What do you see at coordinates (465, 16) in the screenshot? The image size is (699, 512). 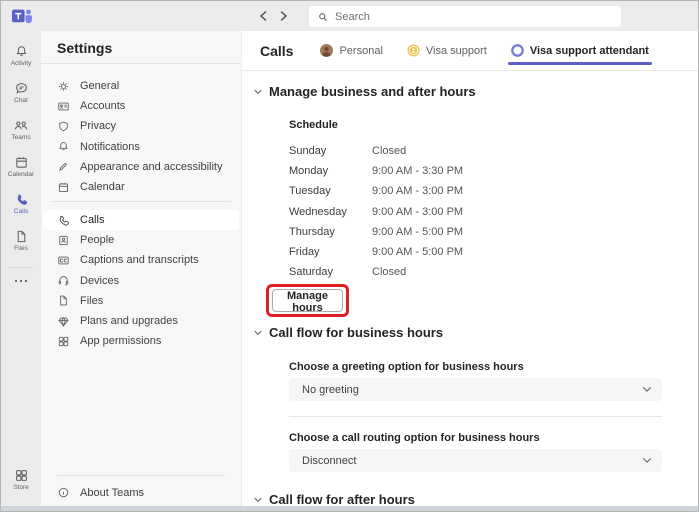 I see `search-input: Search` at bounding box center [465, 16].